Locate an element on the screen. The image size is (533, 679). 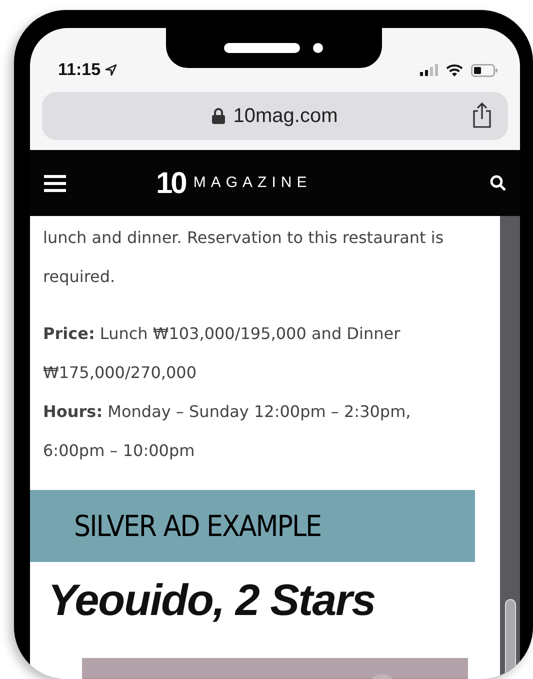
status-time: 11:15 is located at coordinates (79, 70).